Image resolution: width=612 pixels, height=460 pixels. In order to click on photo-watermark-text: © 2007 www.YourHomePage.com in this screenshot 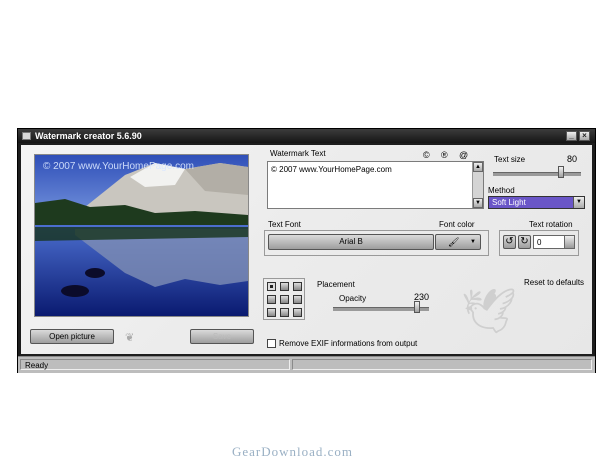, I will do `click(118, 166)`.